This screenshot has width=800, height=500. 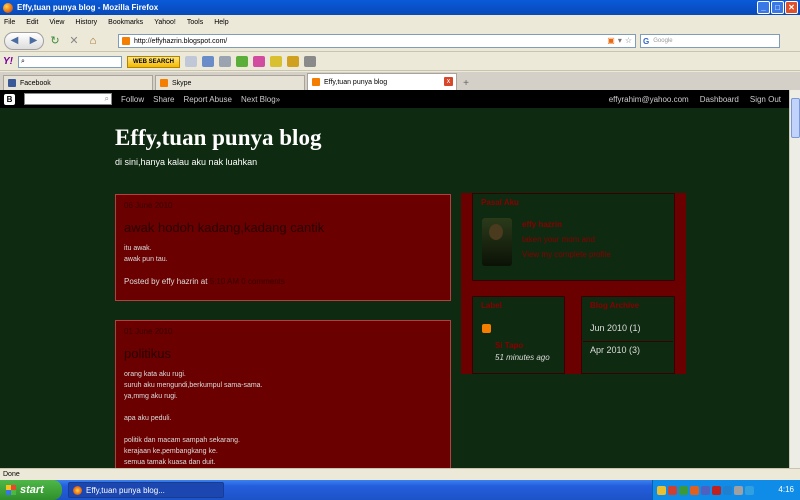 I want to click on close-tab-icon: x, so click(x=448, y=81).